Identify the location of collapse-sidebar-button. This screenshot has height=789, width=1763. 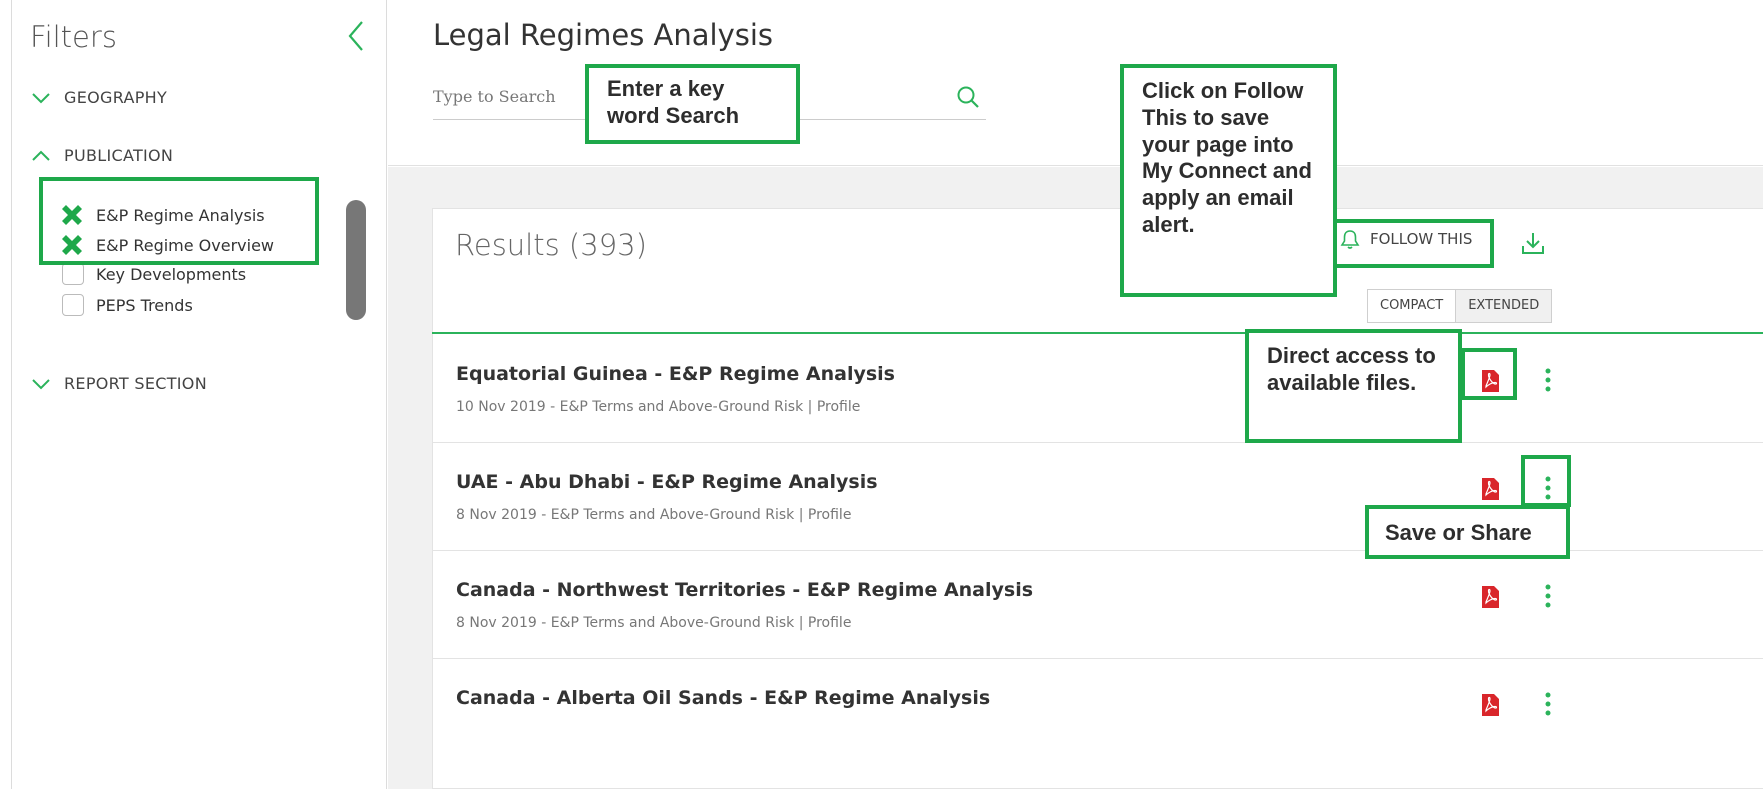
(357, 36).